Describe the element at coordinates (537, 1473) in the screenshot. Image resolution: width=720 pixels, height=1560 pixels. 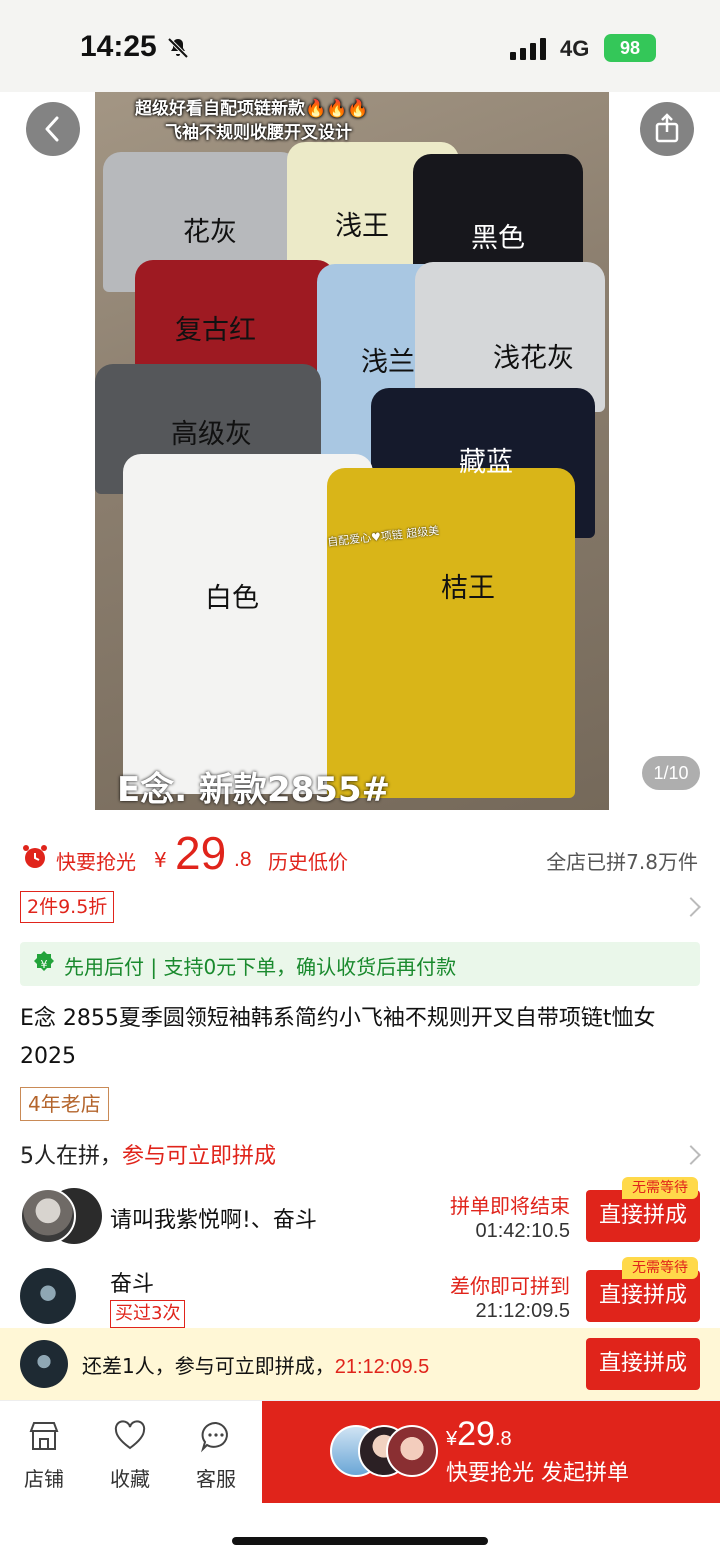
I see `buy-label: 快要抢光 发起拼单` at that location.